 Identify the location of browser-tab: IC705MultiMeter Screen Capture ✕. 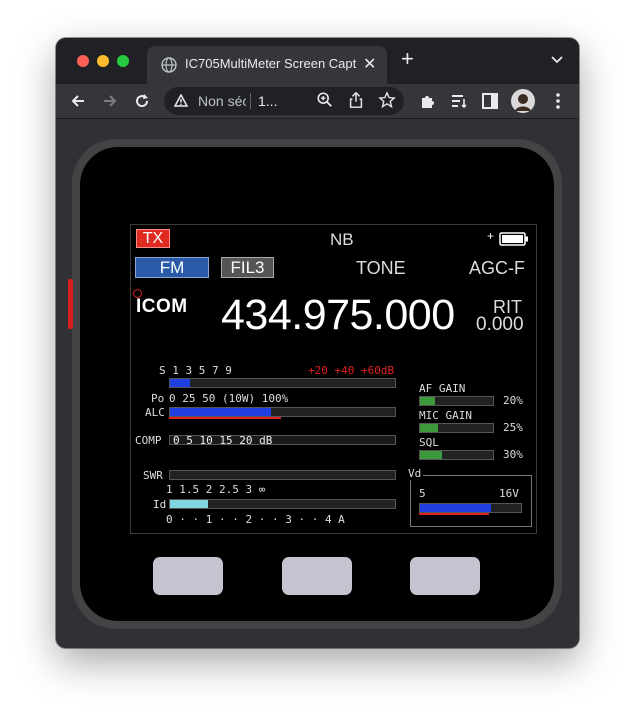
(267, 65).